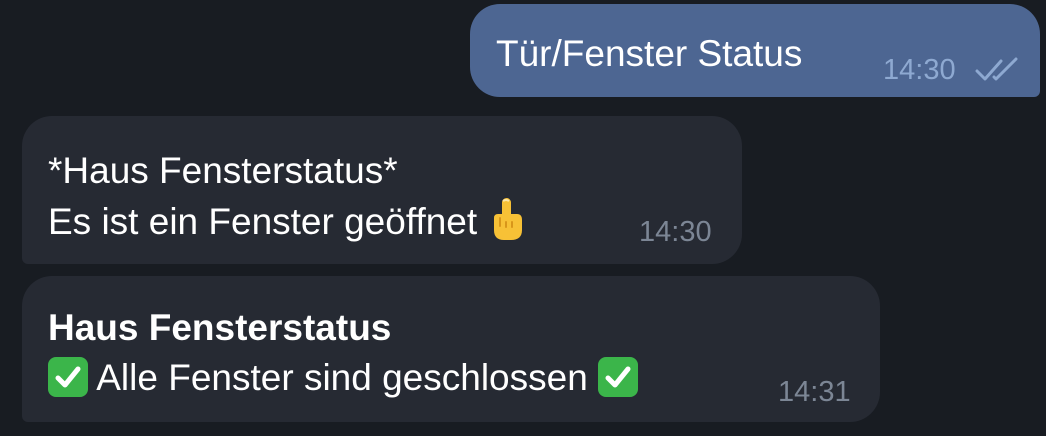  I want to click on message-line: Es ist ein Fenster geöffnet, so click(287, 221).